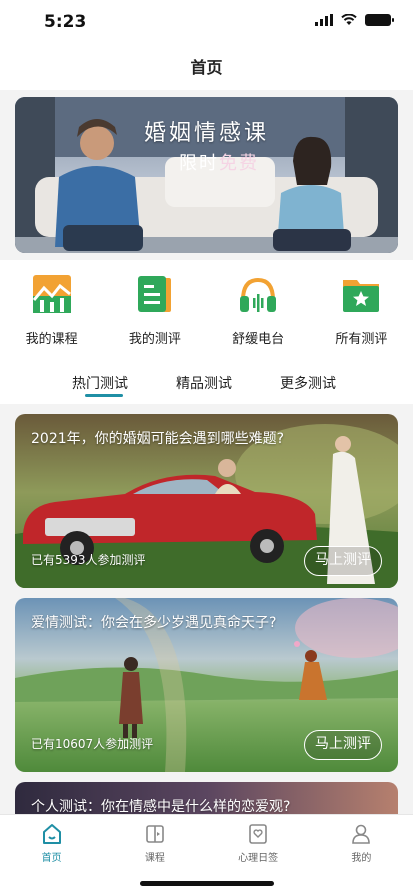  I want to click on quick-label-courses: 我的课程, so click(51, 339).